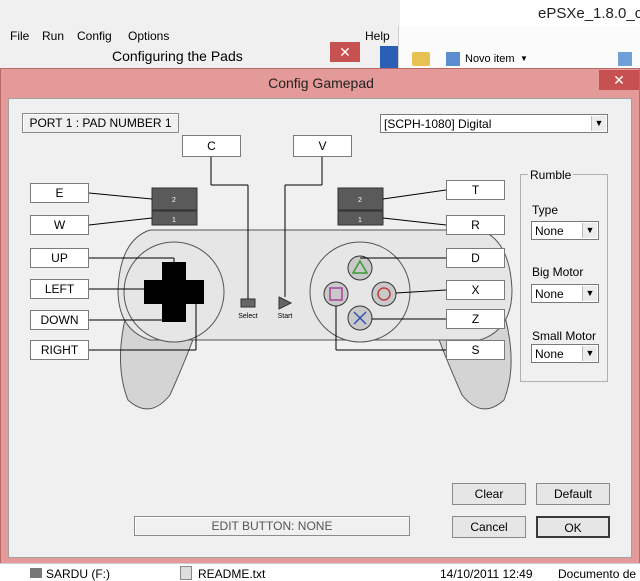 This screenshot has height=581, width=640. I want to click on small-motor-select: None ▼, so click(565, 353).